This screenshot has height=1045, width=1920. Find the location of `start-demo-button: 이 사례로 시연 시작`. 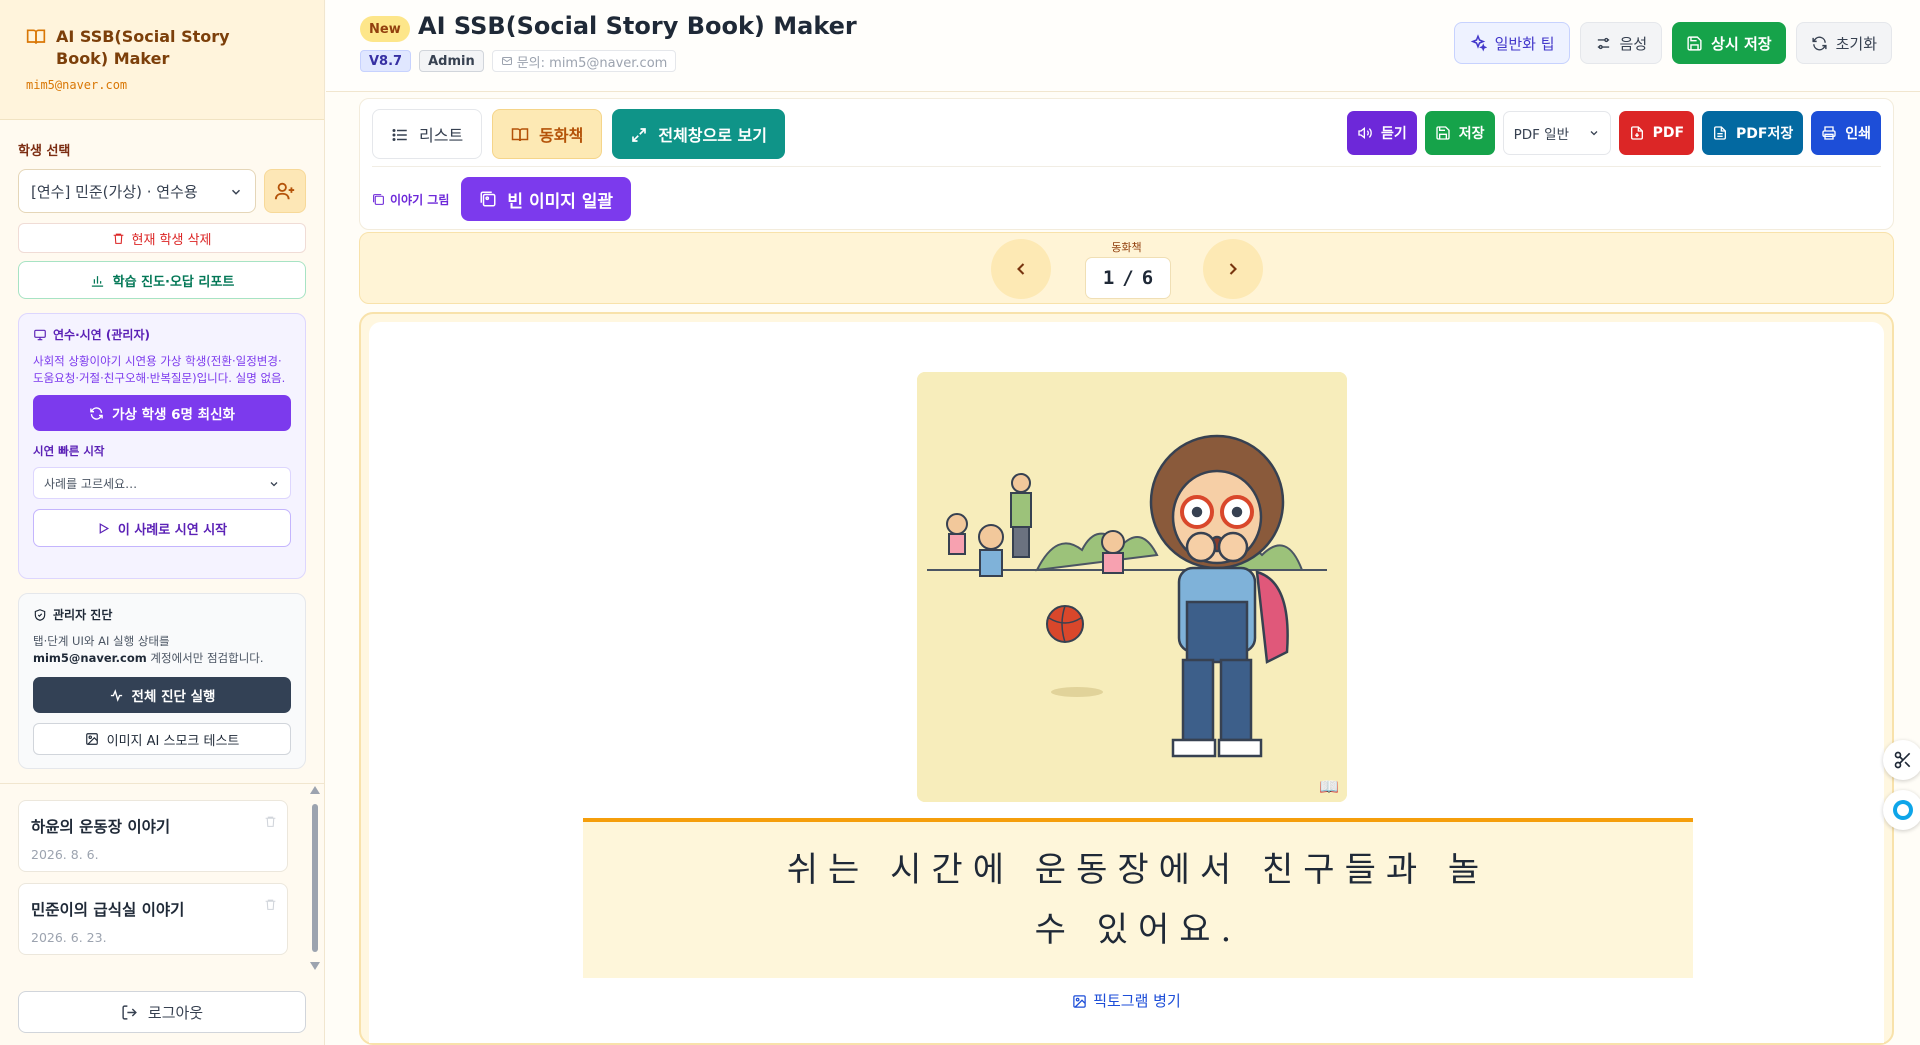

start-demo-button: 이 사례로 시연 시작 is located at coordinates (162, 528).